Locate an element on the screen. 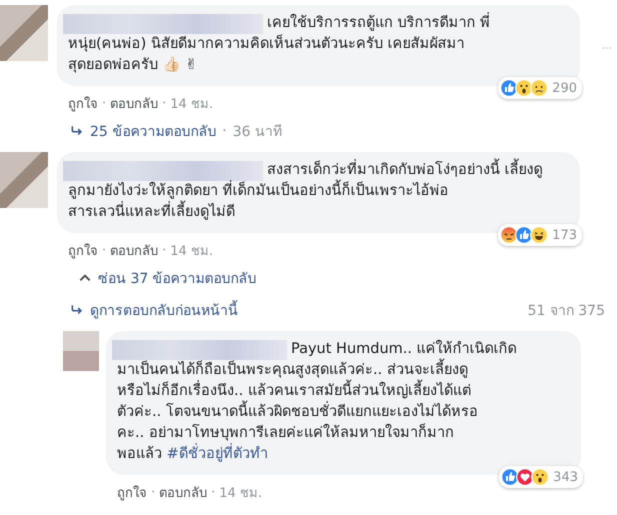  hide-replies-link: ซ่อน 37 ข้อความตอบกลับ is located at coordinates (177, 278).